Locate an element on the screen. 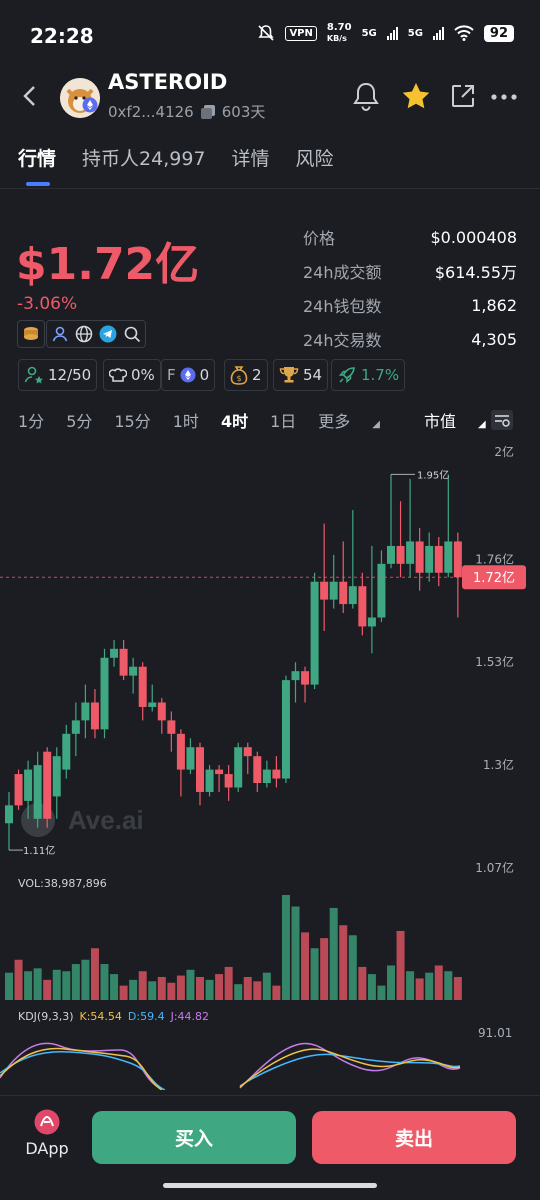  kdj-title: KDJ(9,3,3) is located at coordinates (46, 1016).